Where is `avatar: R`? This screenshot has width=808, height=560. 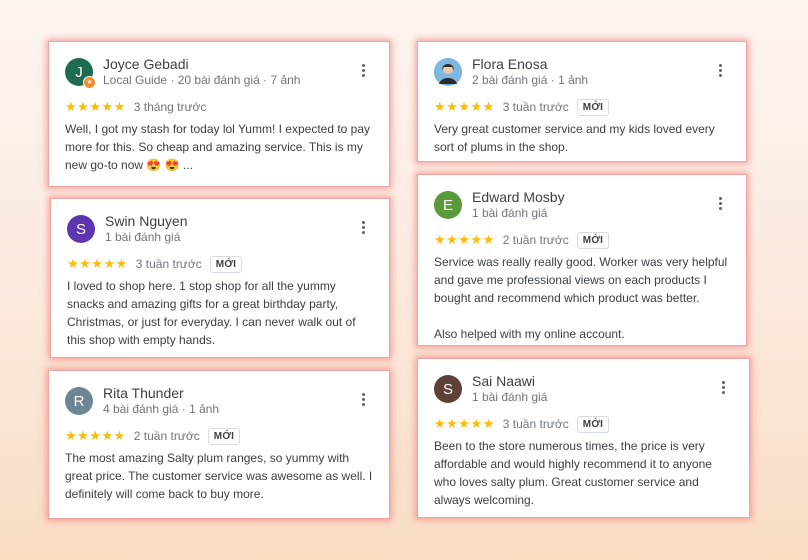 avatar: R is located at coordinates (79, 401).